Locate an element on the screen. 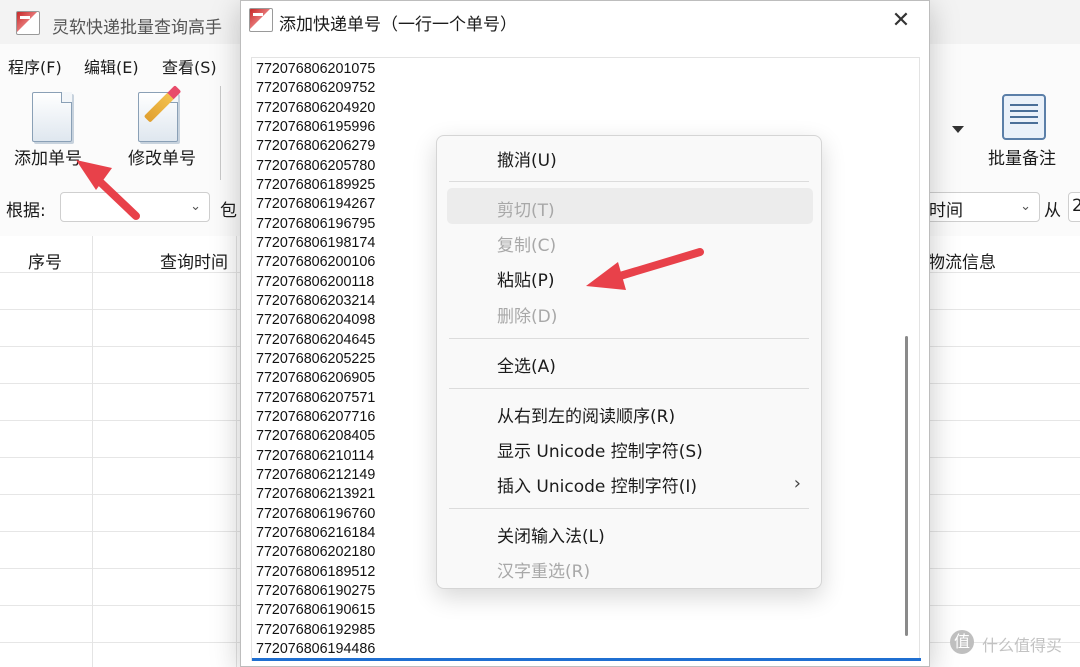 This screenshot has height=667, width=1080. main-window-title: 灵软快递批量查询高手 is located at coordinates (137, 28).